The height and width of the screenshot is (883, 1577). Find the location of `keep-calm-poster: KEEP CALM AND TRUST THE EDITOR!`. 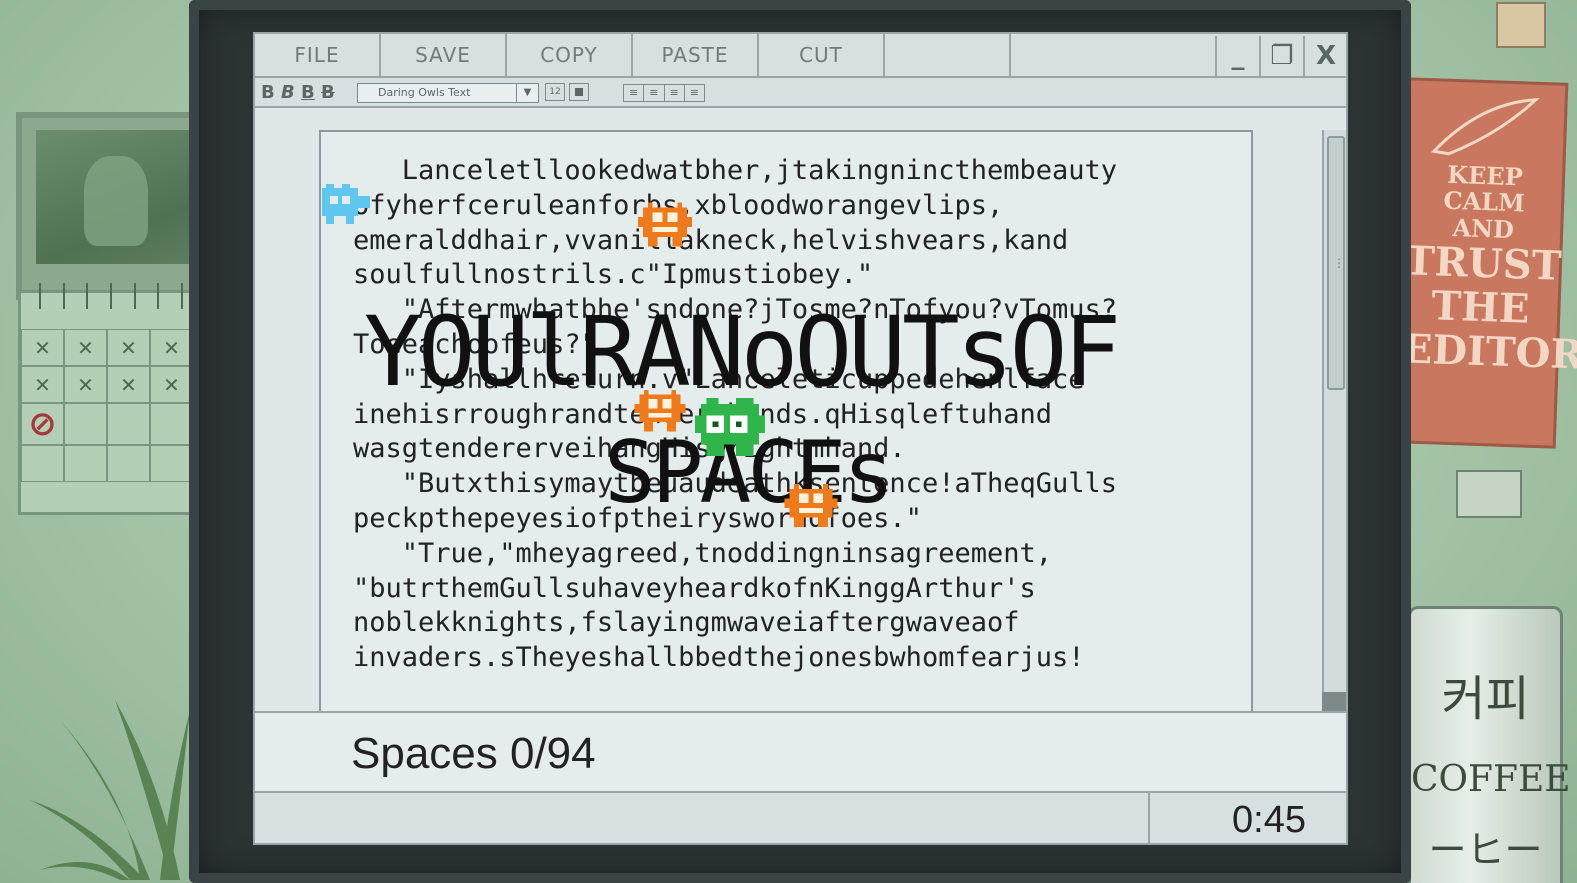

keep-calm-poster: KEEP CALM AND TRUST THE EDITOR! is located at coordinates (1486, 263).